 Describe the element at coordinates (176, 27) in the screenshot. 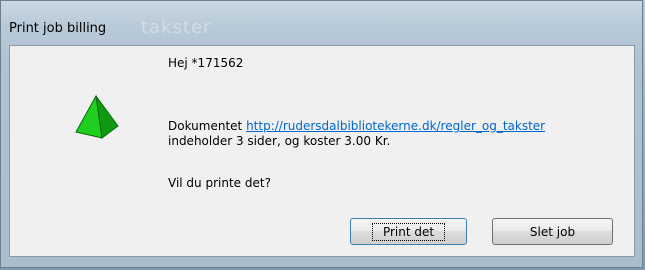

I see `background-ghost-text: takster` at that location.